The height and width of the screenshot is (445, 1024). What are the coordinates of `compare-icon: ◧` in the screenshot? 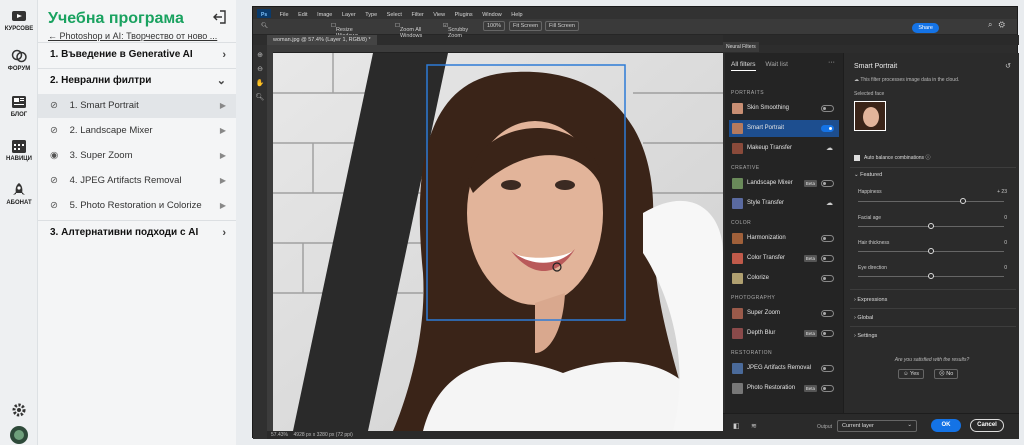 It's located at (736, 426).